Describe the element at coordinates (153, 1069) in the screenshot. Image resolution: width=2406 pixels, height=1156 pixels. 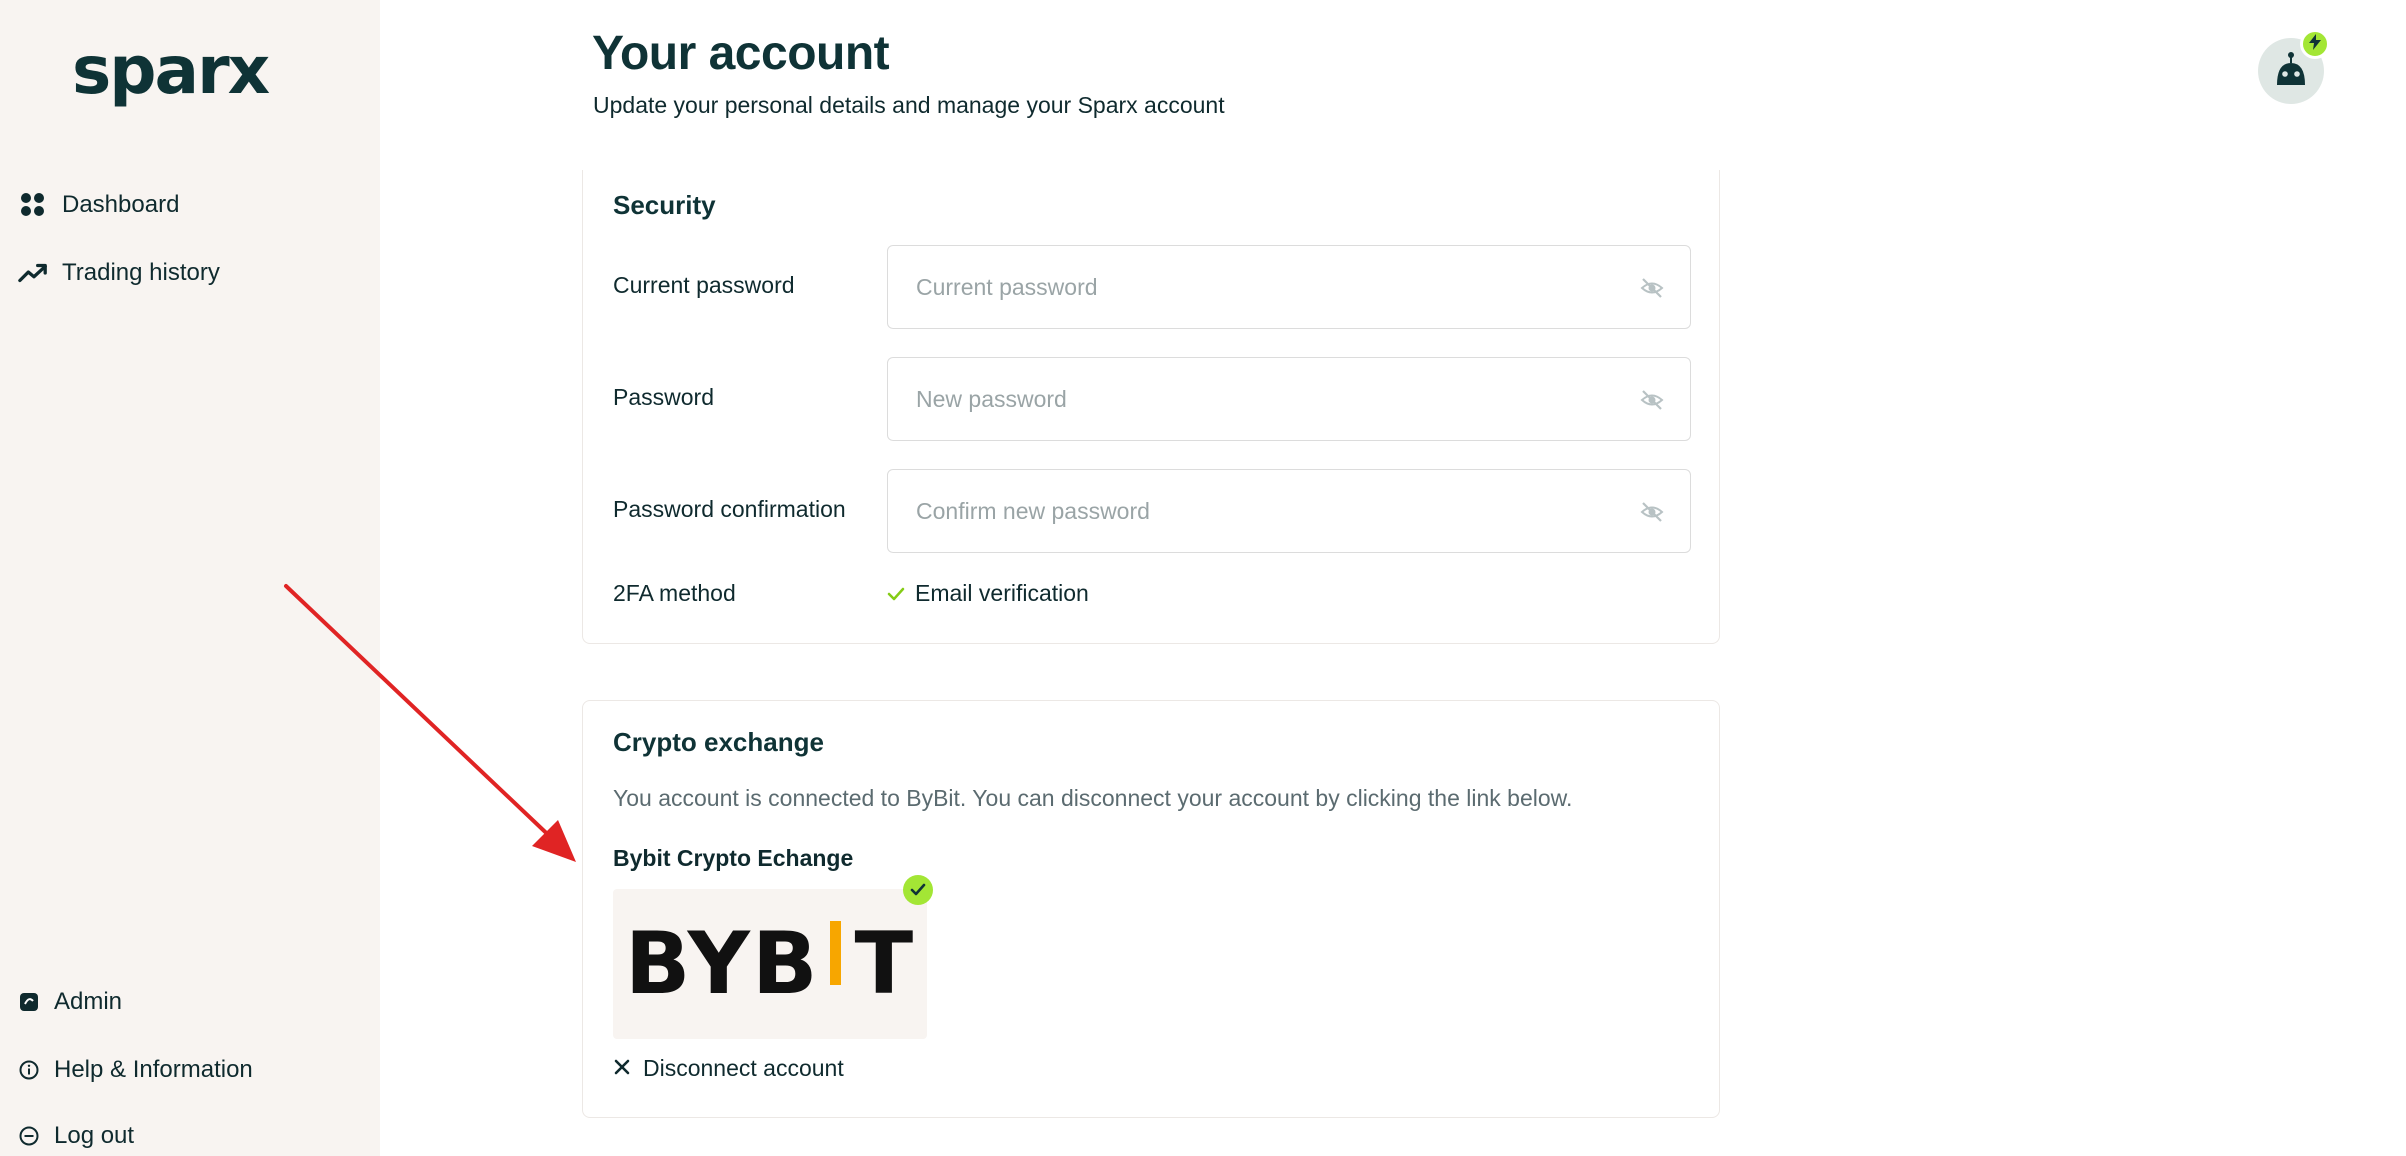
I see `sidebar-item-label: Help & Information` at that location.